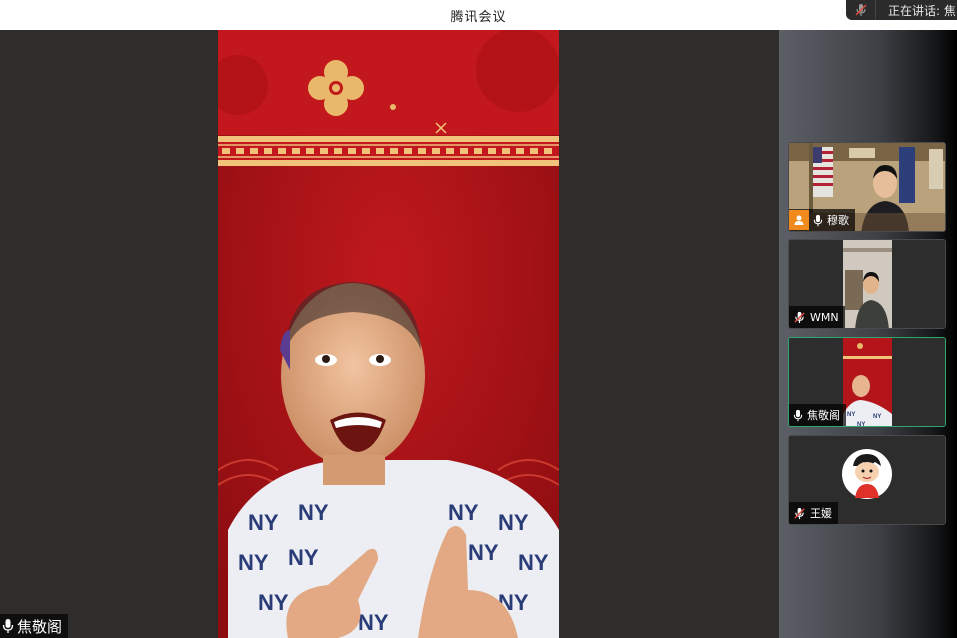  Describe the element at coordinates (799, 220) in the screenshot. I see `host-badge-icon` at that location.